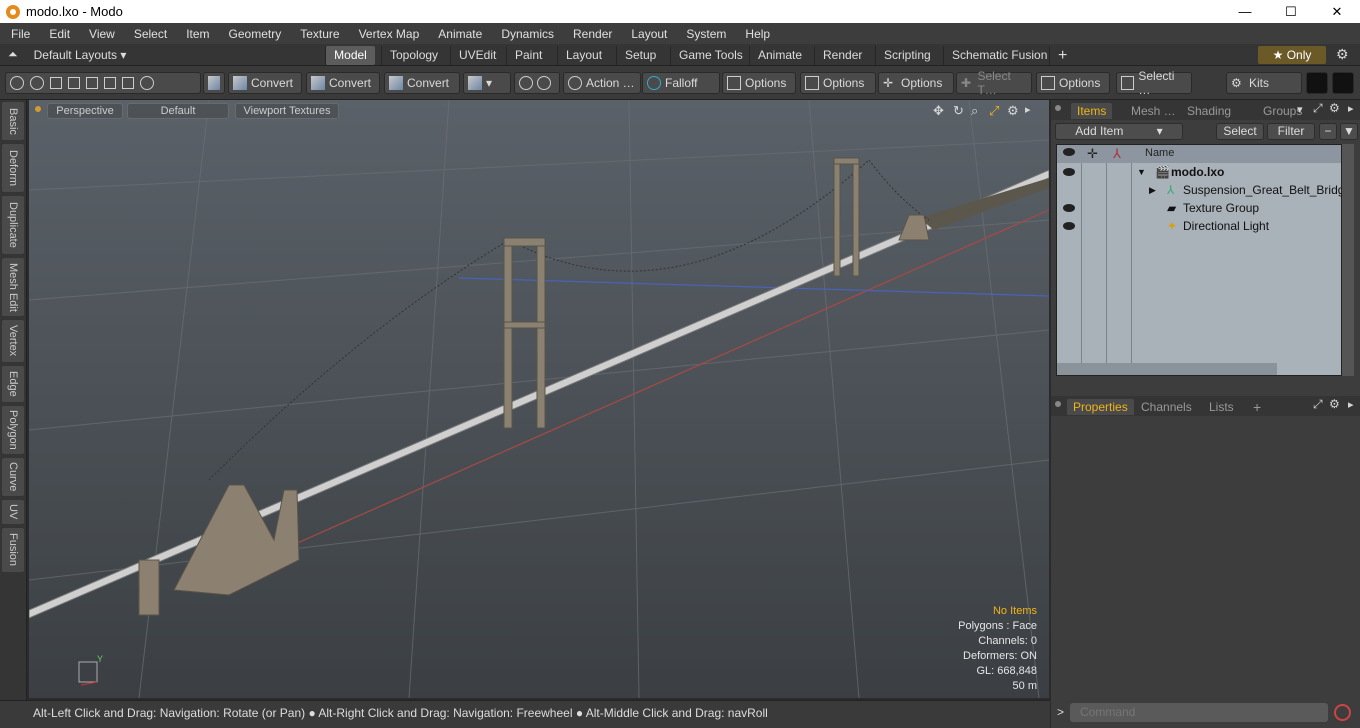 The height and width of the screenshot is (728, 1360). What do you see at coordinates (1199, 712) in the screenshot?
I see `command-input` at bounding box center [1199, 712].